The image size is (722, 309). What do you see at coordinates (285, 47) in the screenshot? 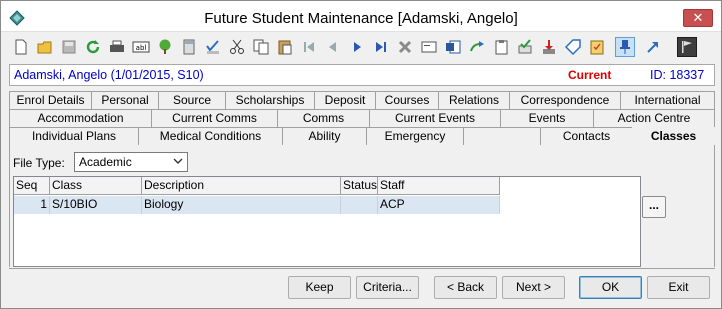
I see `paste-icon` at bounding box center [285, 47].